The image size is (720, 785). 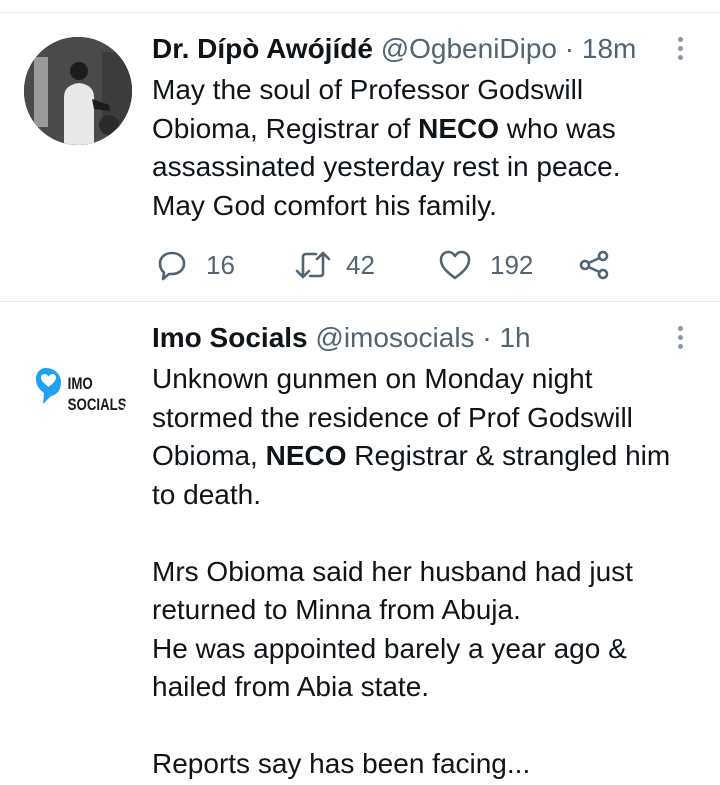 I want to click on logo-text-top: IMO, so click(x=80, y=384).